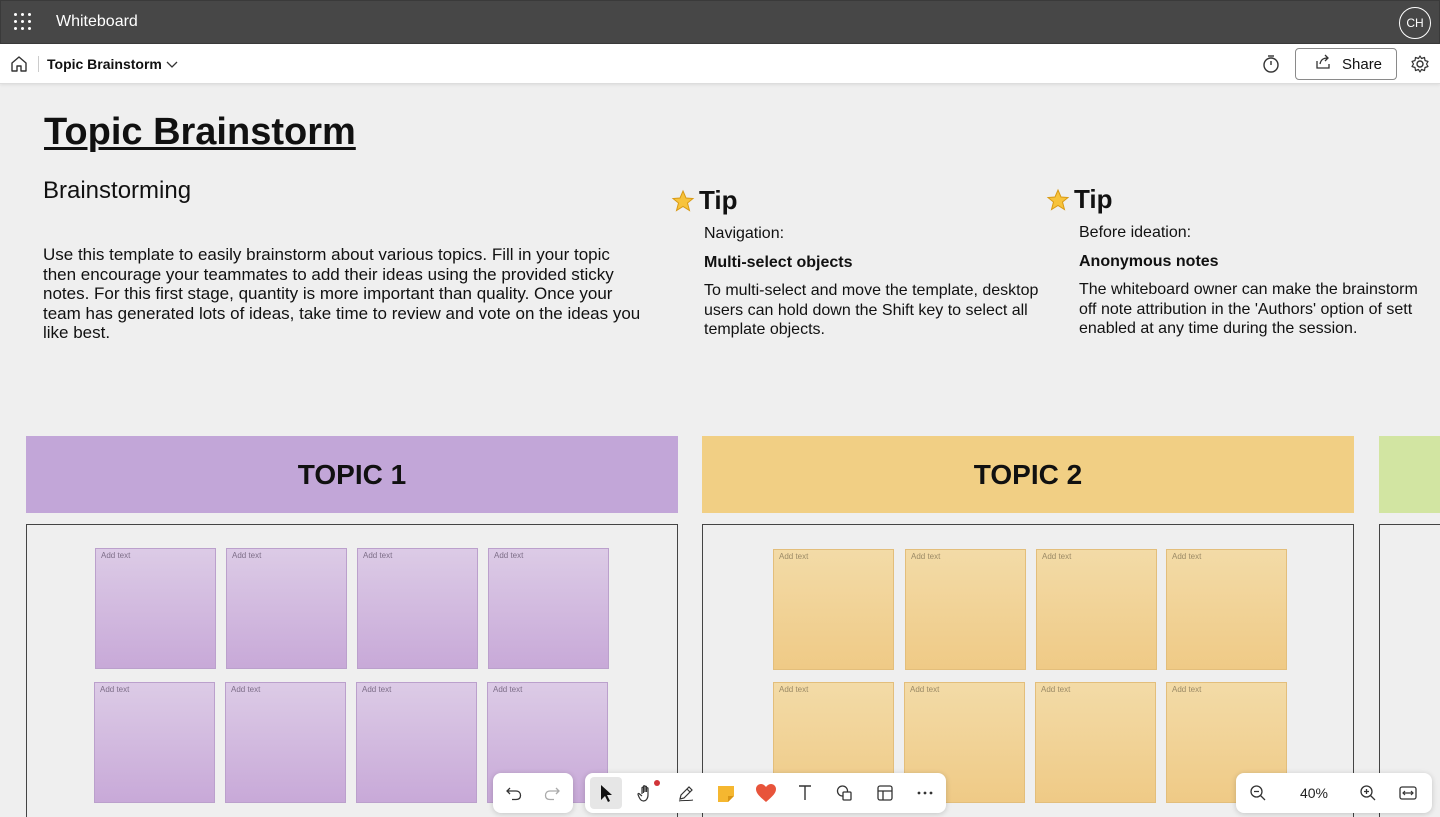 The height and width of the screenshot is (817, 1440). What do you see at coordinates (720, 22) in the screenshot?
I see `app-bar: Whiteboard CH` at bounding box center [720, 22].